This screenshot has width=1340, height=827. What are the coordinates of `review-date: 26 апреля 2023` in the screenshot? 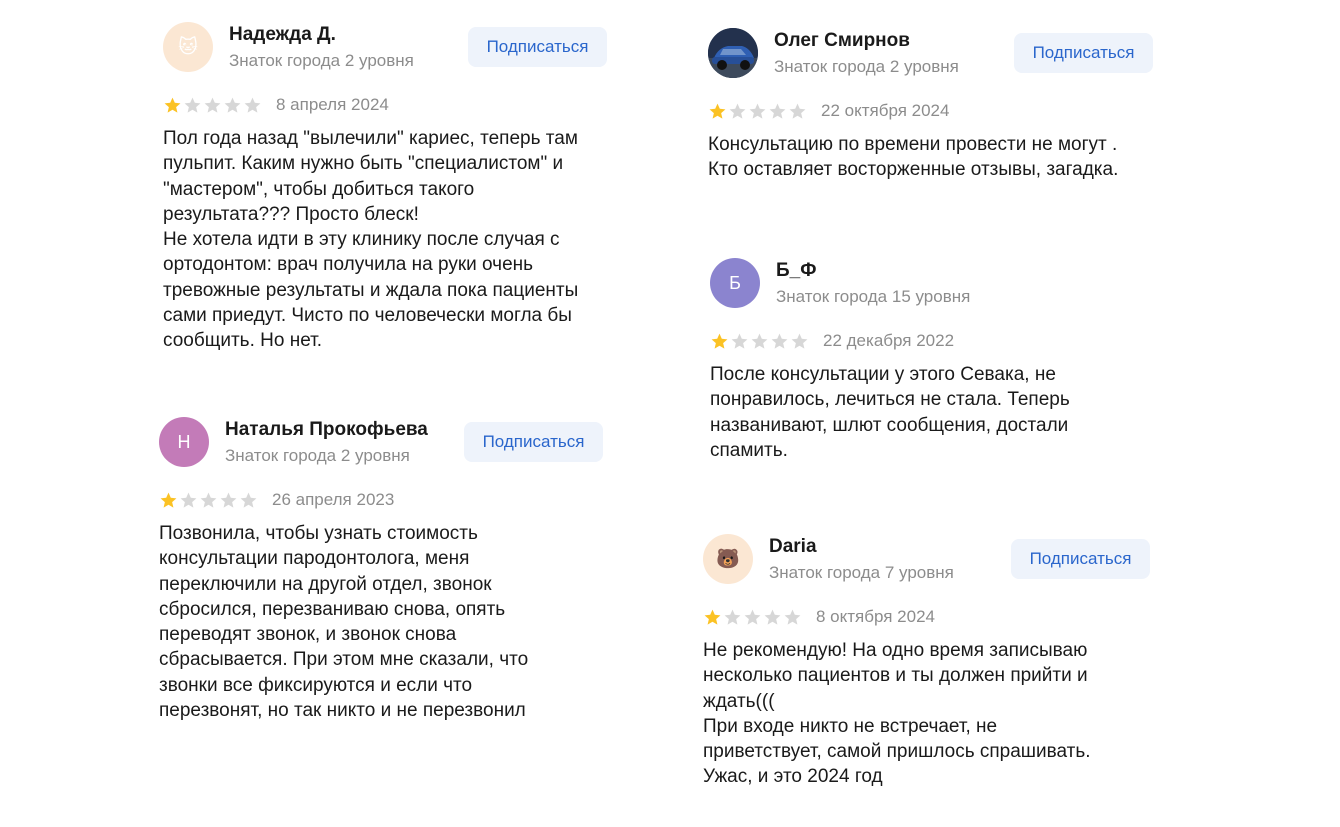 It's located at (333, 499).